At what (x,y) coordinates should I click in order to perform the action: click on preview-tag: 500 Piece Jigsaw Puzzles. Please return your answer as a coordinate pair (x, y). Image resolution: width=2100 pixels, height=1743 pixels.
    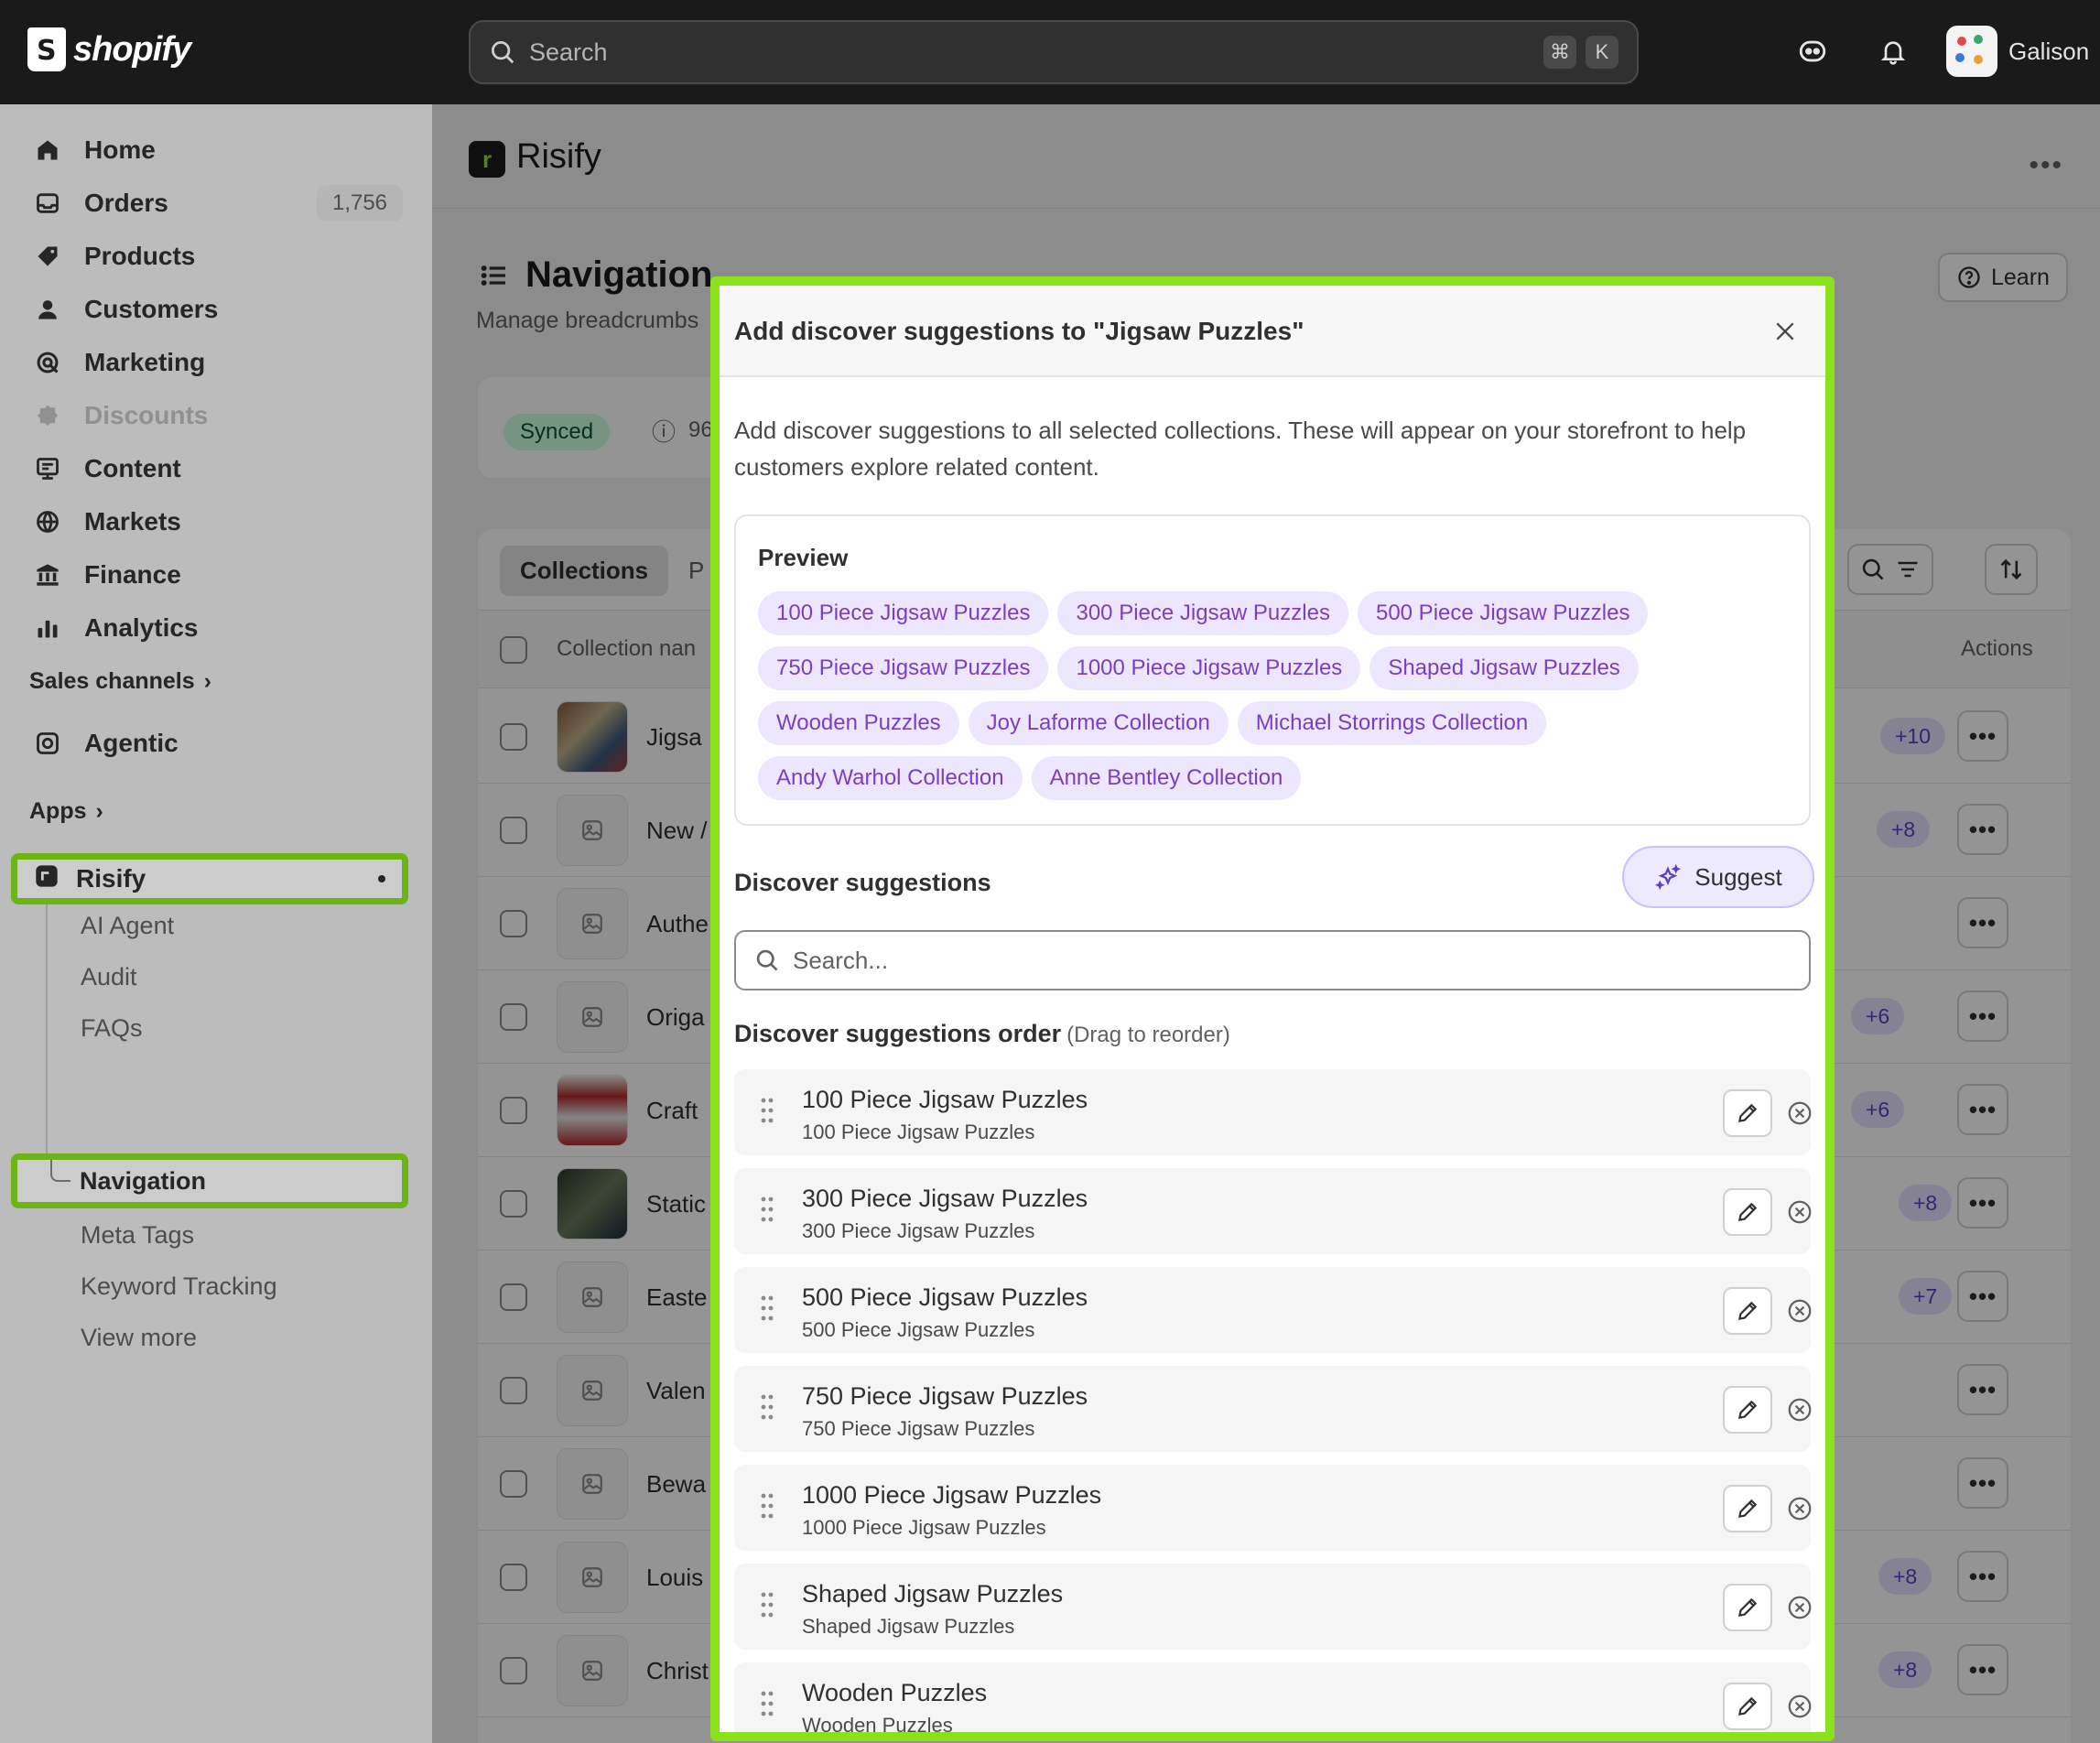
    Looking at the image, I should click on (1503, 613).